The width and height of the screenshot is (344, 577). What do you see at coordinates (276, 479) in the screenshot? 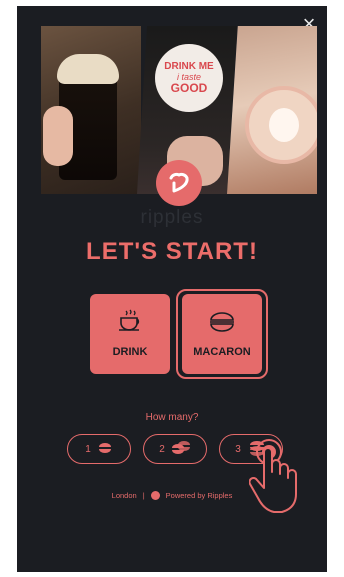
I see `tap-hand-icon` at bounding box center [276, 479].